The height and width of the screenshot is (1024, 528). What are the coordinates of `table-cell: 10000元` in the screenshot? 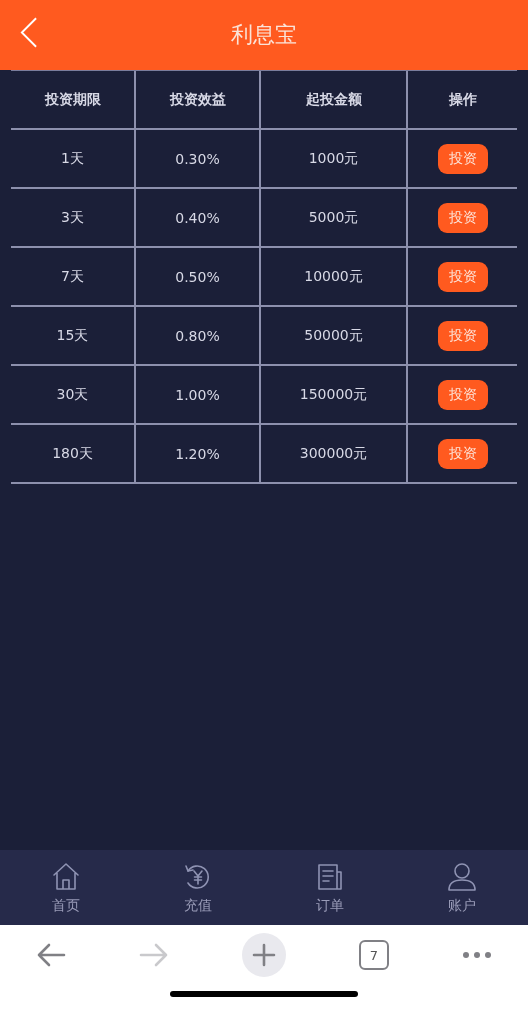 It's located at (333, 276).